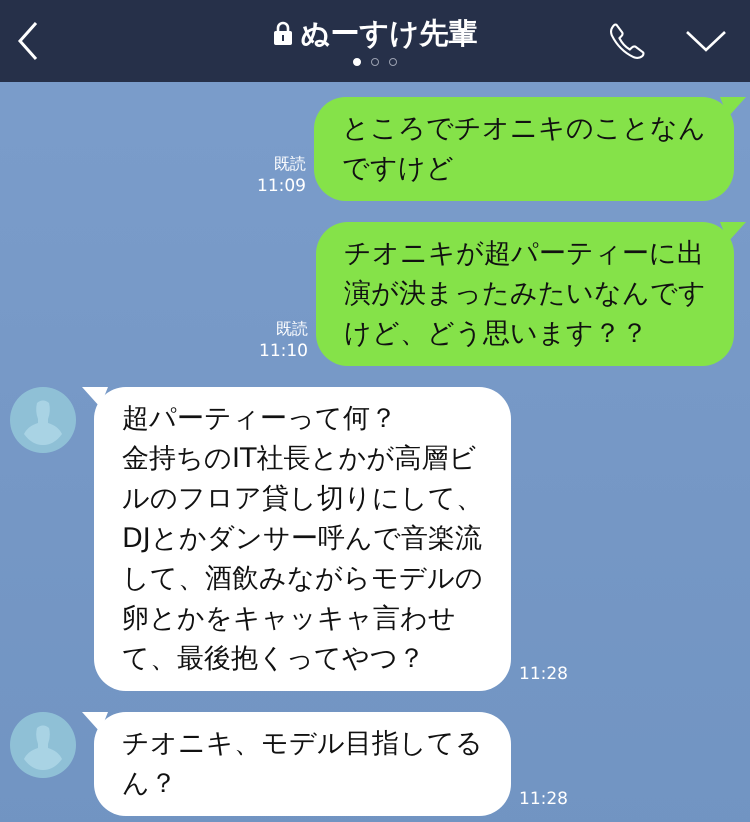 This screenshot has height=822, width=750. Describe the element at coordinates (524, 149) in the screenshot. I see `sent-message-bubble: ところでチオニキのことなん ですけど` at that location.